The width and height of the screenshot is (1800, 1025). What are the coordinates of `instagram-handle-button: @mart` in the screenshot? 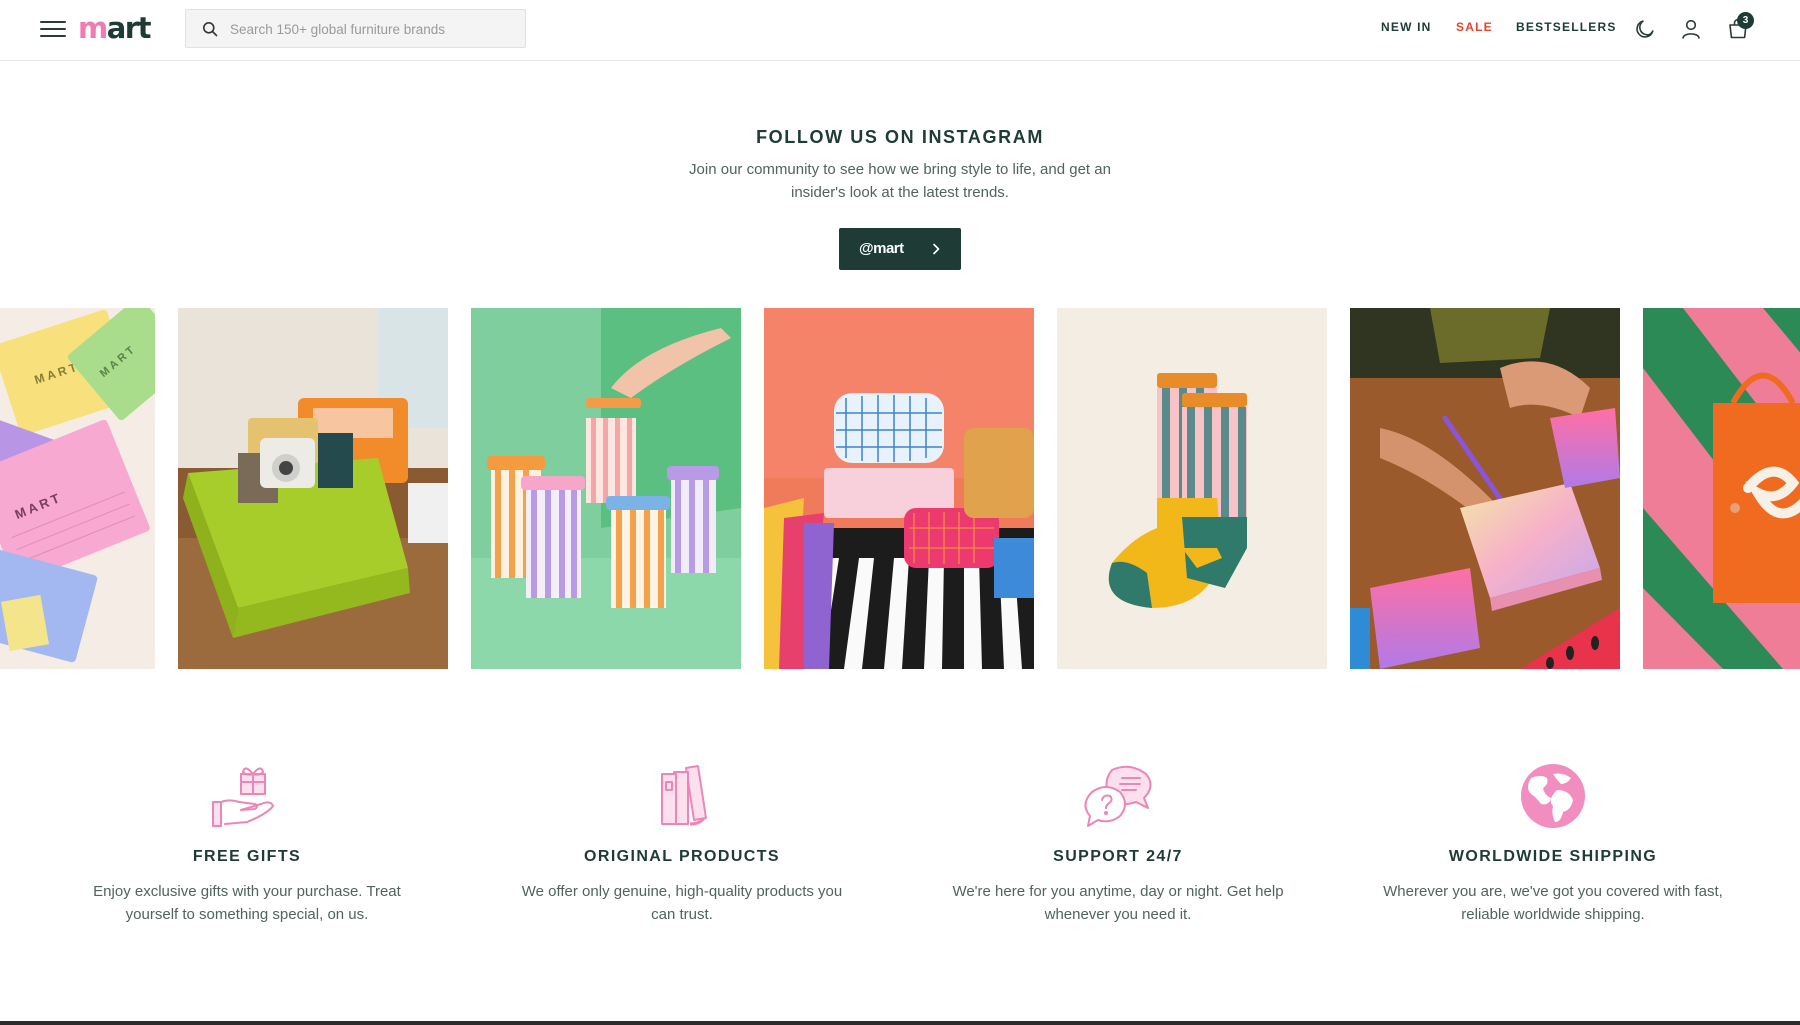 It's located at (900, 249).